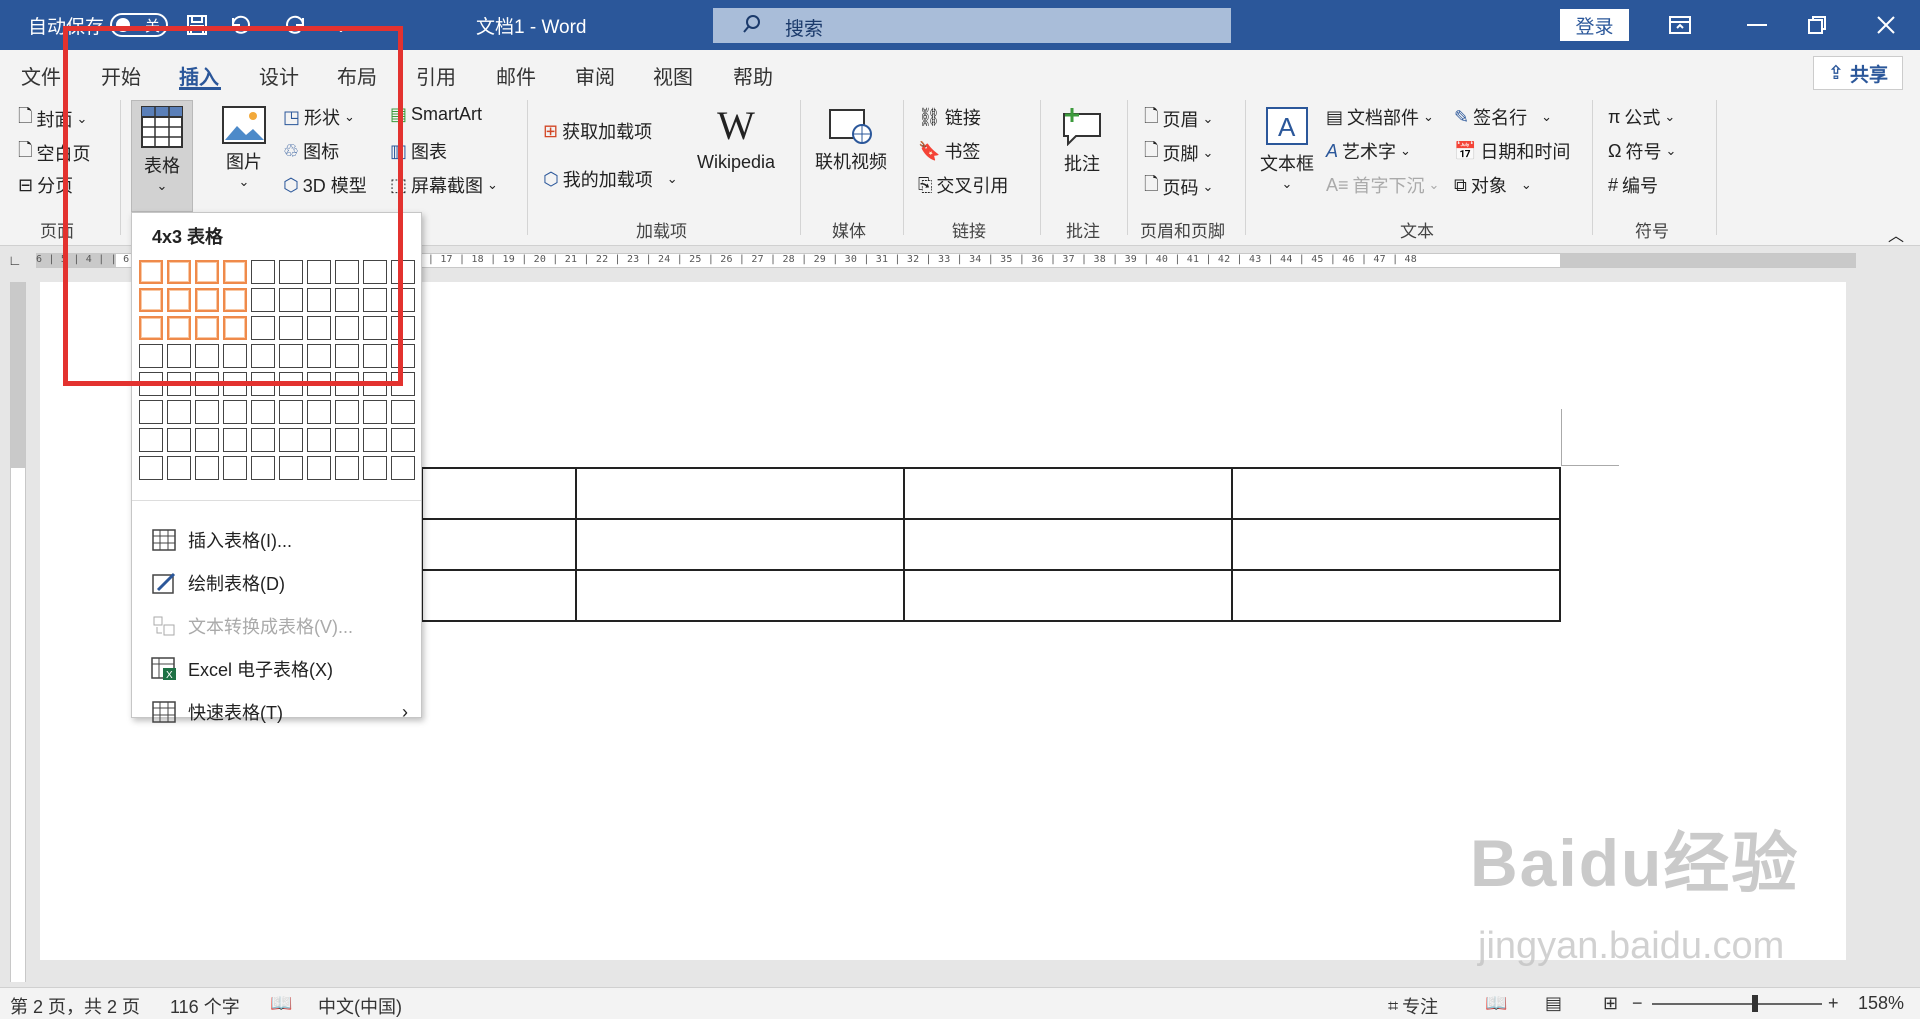 This screenshot has height=1019, width=1920. What do you see at coordinates (753, 75) in the screenshot?
I see `tab-help: 帮助` at bounding box center [753, 75].